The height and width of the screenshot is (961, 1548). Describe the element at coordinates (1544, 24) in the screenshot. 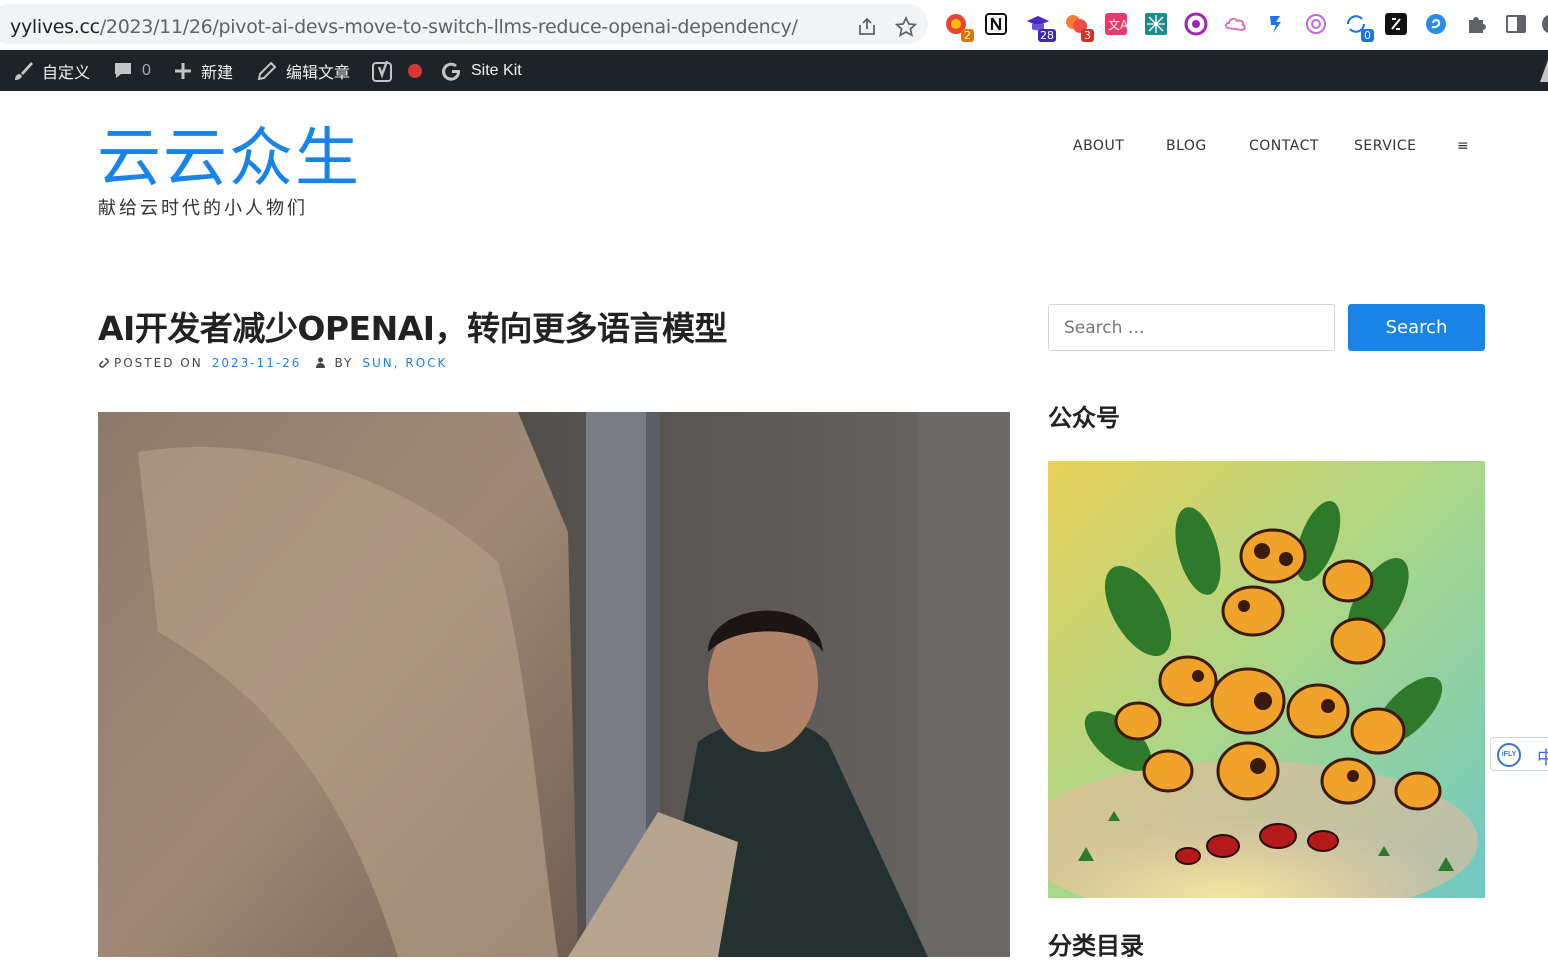

I see `profile-avatar-partial` at that location.